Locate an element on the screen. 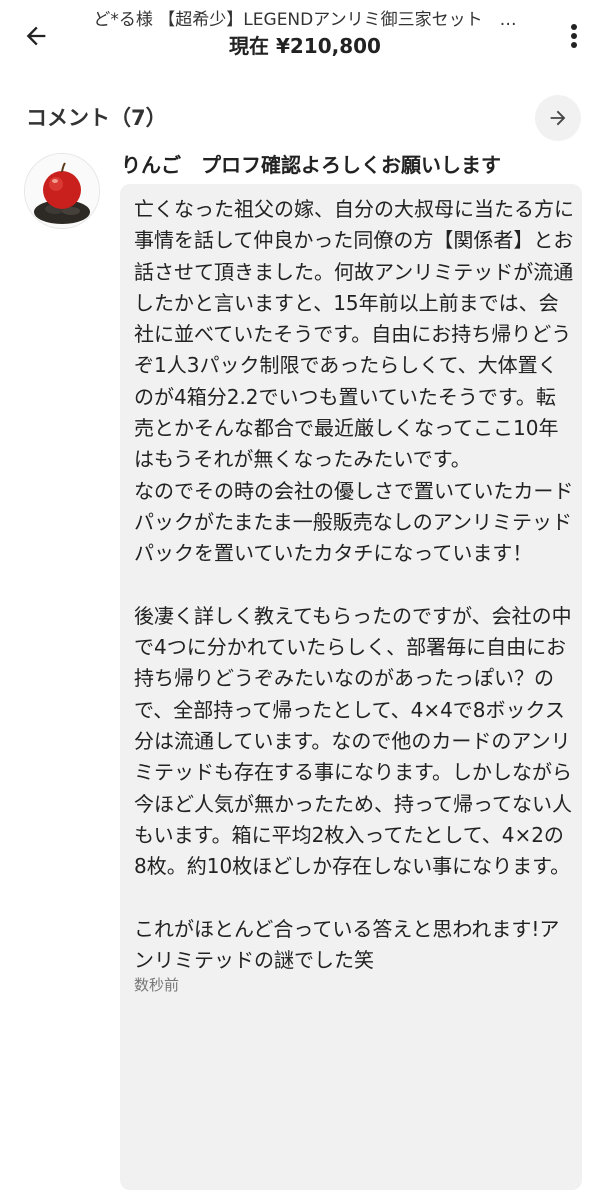 This screenshot has height=1200, width=606. arrow-right-icon is located at coordinates (558, 118).